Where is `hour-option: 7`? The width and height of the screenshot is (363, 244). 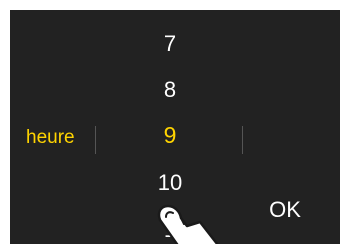
hour-option: 7 is located at coordinates (170, 44).